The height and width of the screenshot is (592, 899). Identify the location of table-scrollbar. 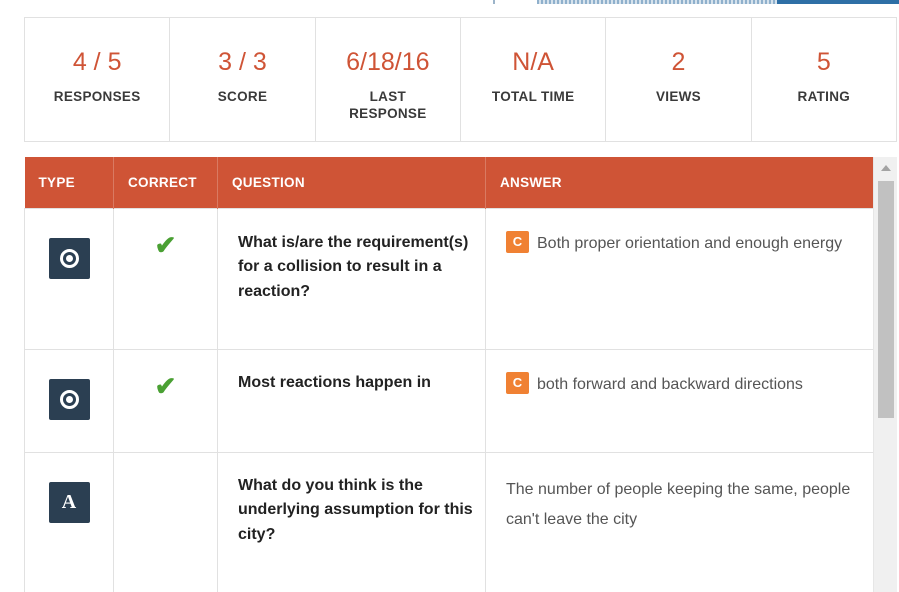
(885, 374).